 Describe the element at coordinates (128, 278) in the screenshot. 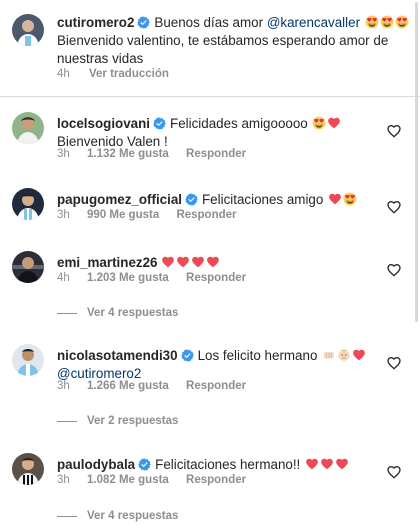

I see `likes-count: 1.203 Me gusta` at that location.